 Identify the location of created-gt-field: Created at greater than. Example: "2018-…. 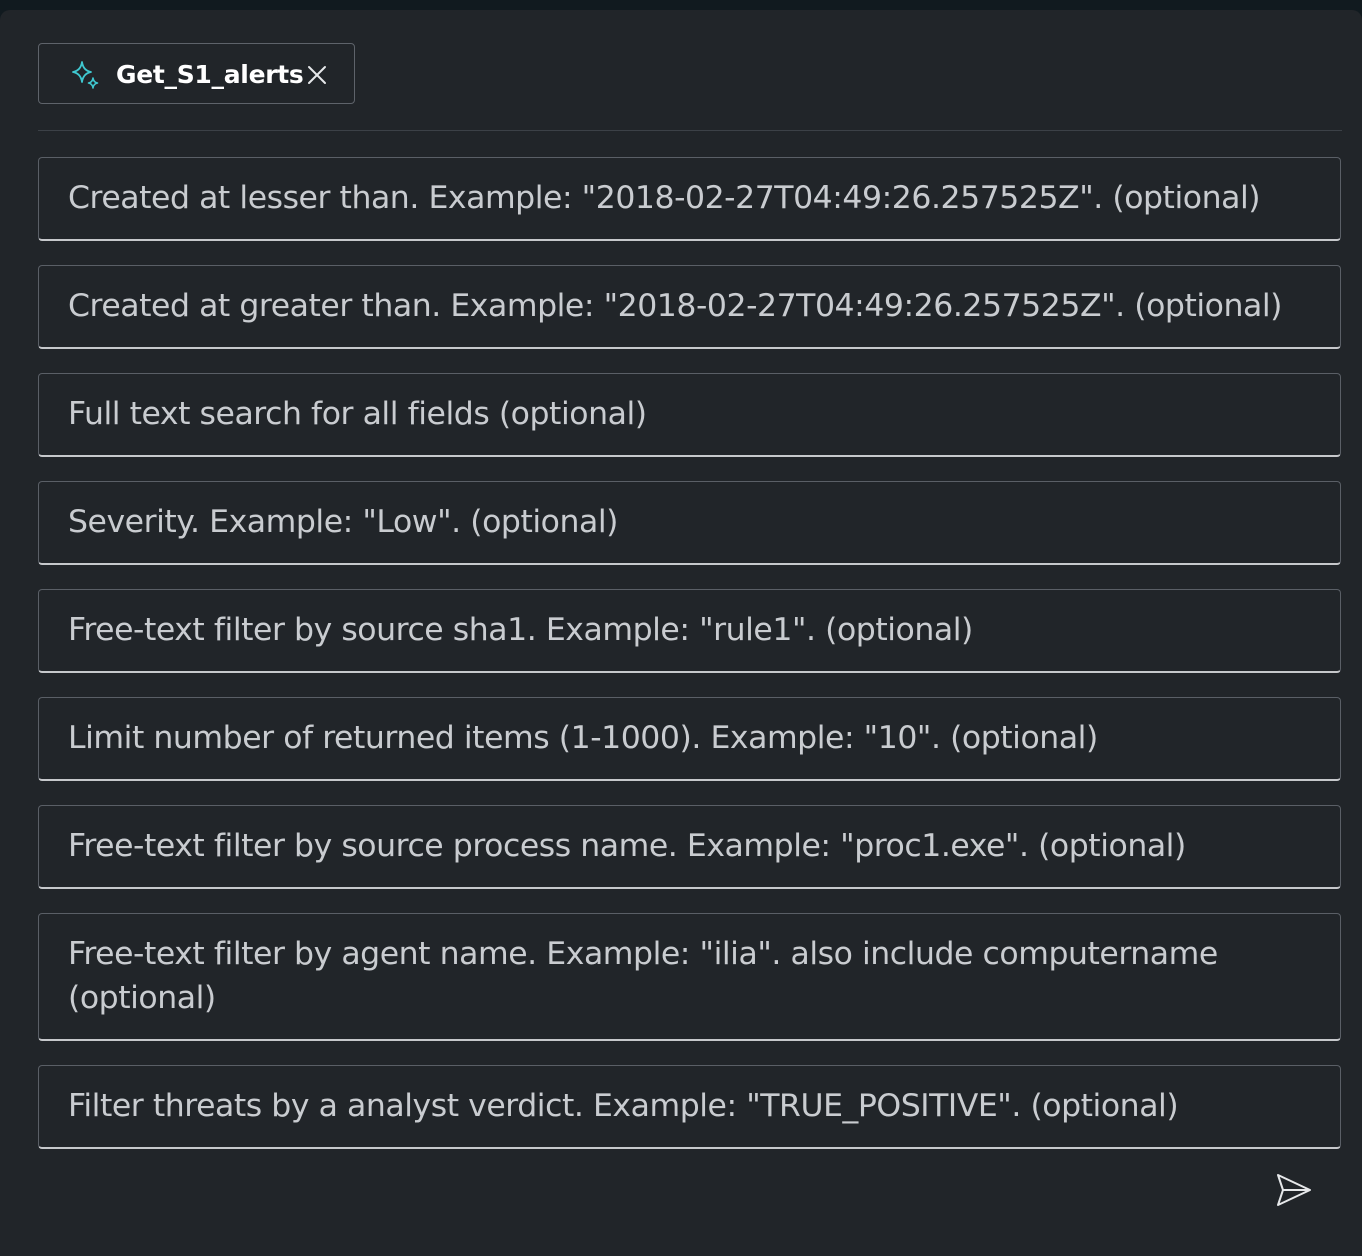
(689, 307).